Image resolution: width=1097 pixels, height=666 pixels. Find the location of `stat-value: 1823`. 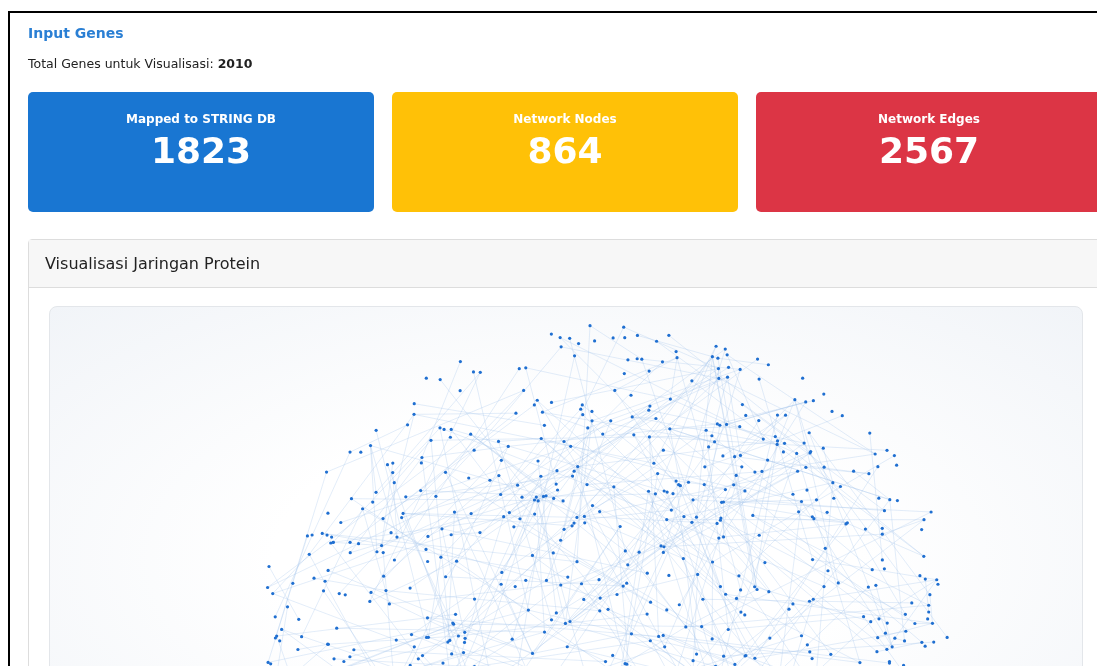

stat-value: 1823 is located at coordinates (201, 150).